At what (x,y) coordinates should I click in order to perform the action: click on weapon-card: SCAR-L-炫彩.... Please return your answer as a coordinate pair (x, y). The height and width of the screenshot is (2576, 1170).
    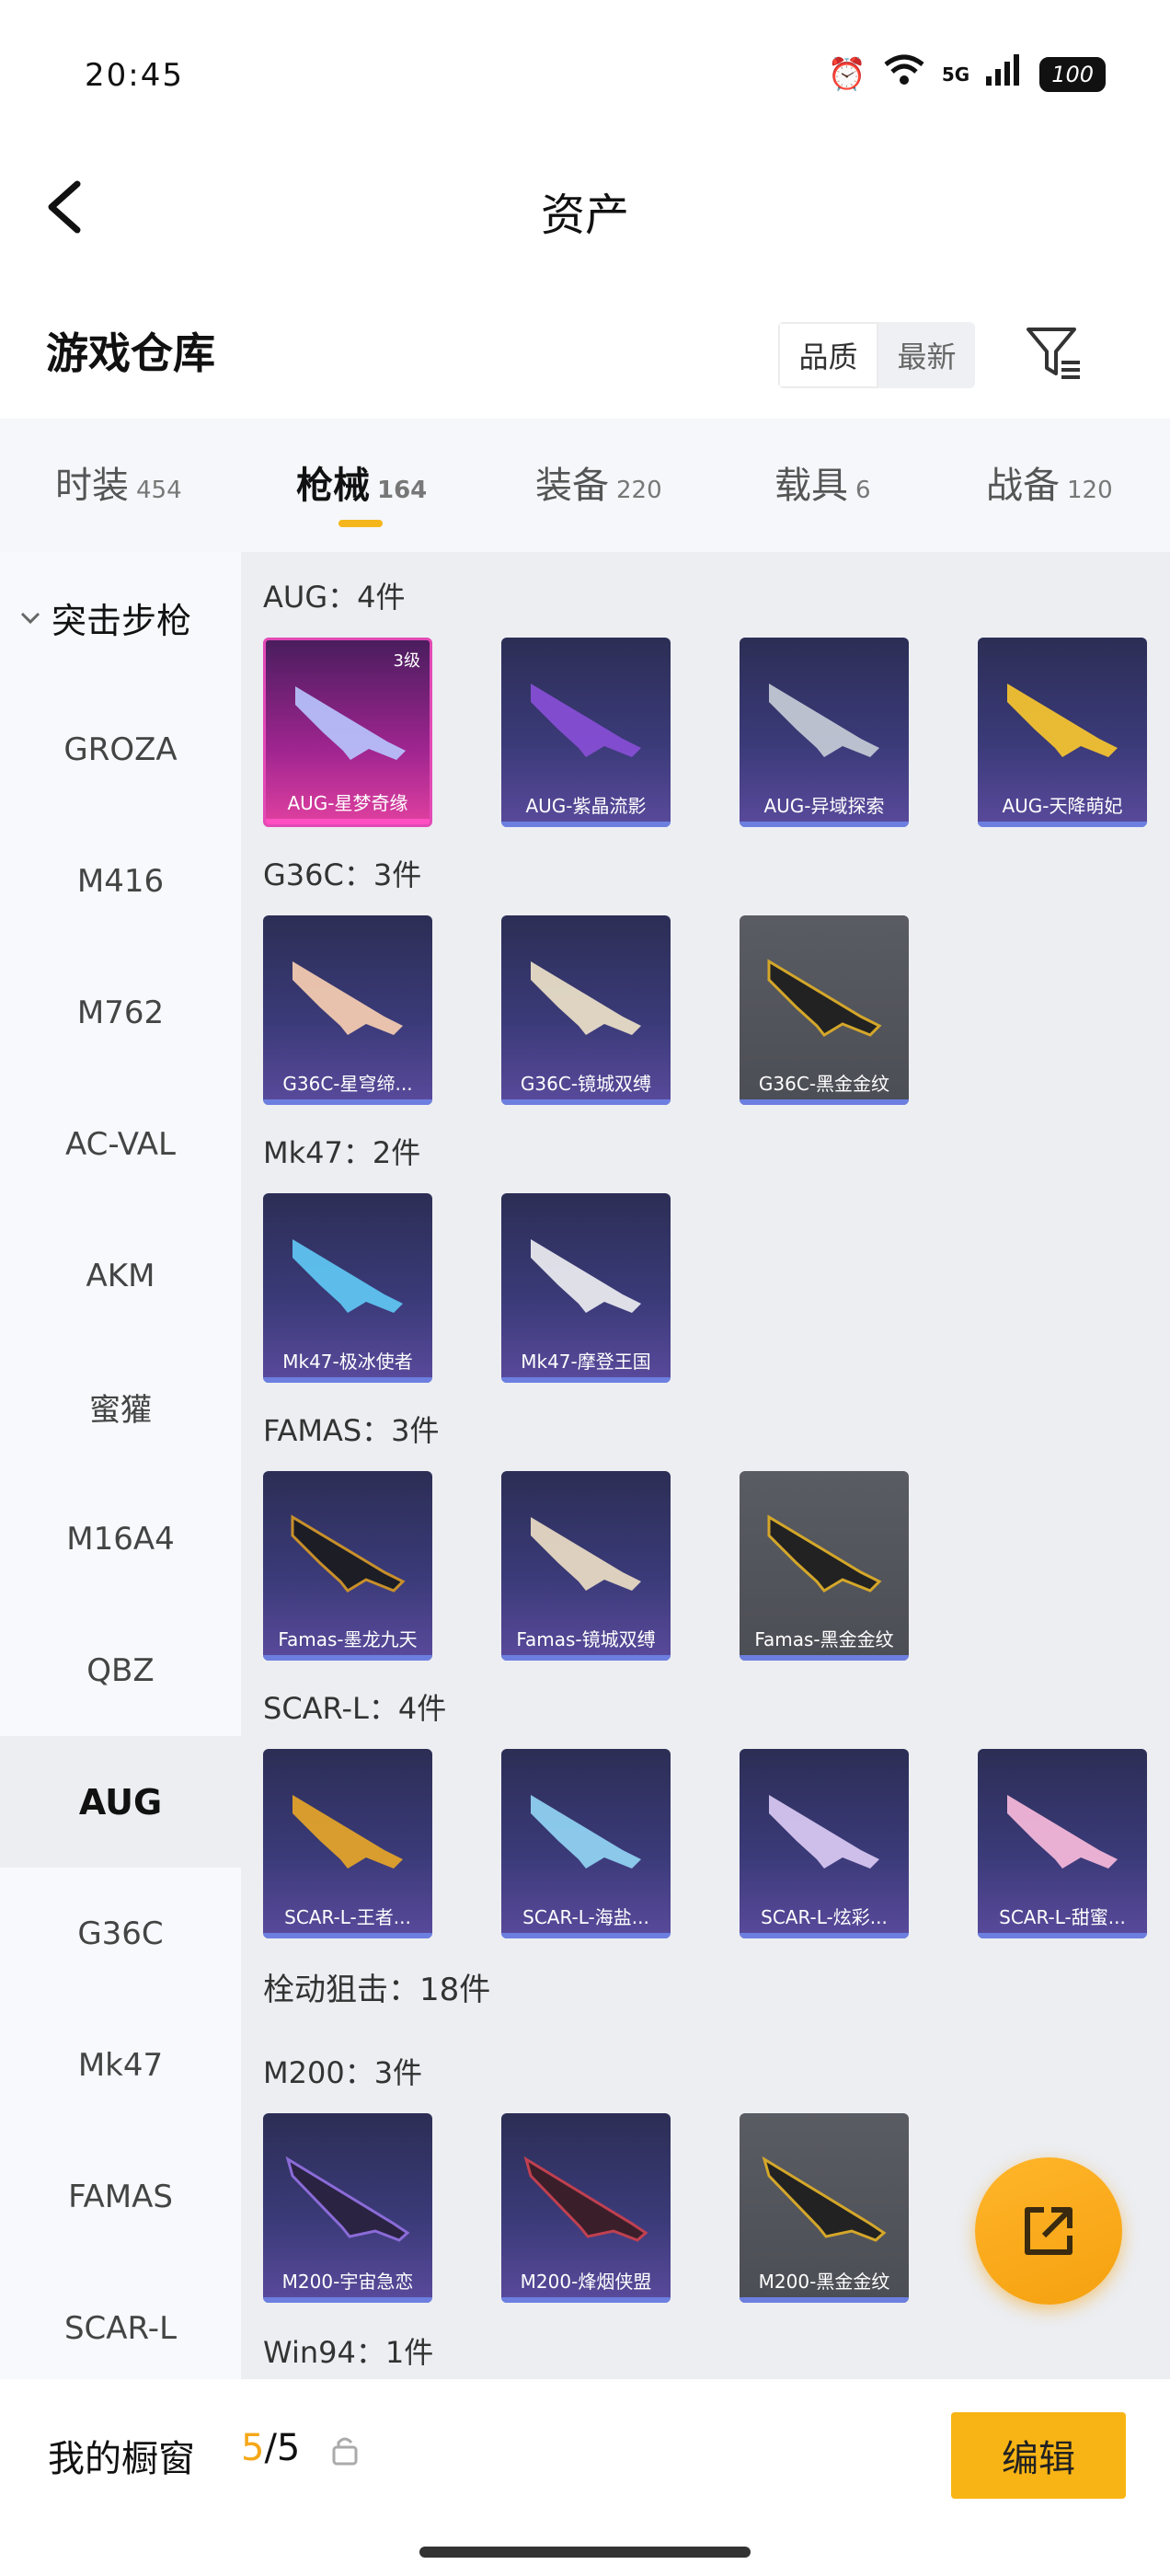
    Looking at the image, I should click on (824, 1843).